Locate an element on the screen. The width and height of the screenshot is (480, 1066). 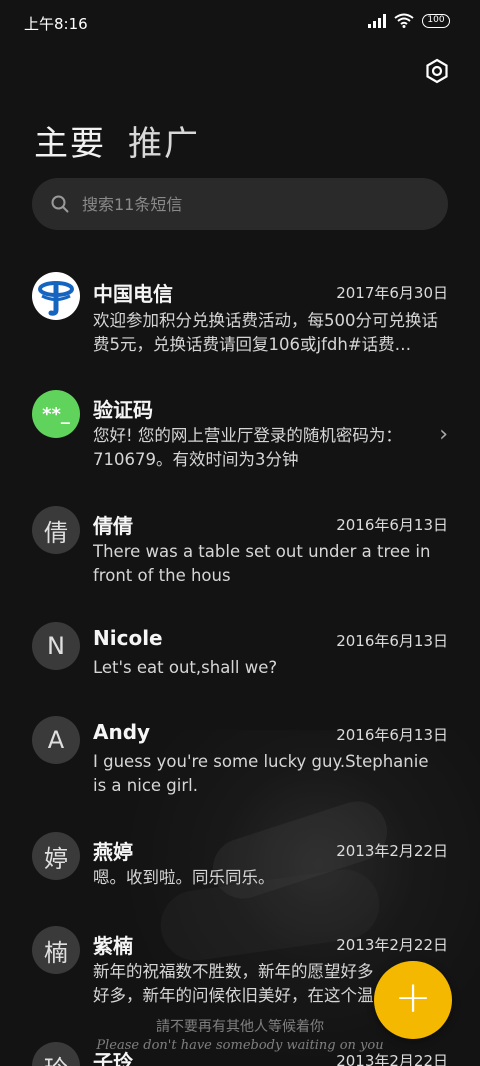
tab-promotions: 推广 is located at coordinates (164, 140).